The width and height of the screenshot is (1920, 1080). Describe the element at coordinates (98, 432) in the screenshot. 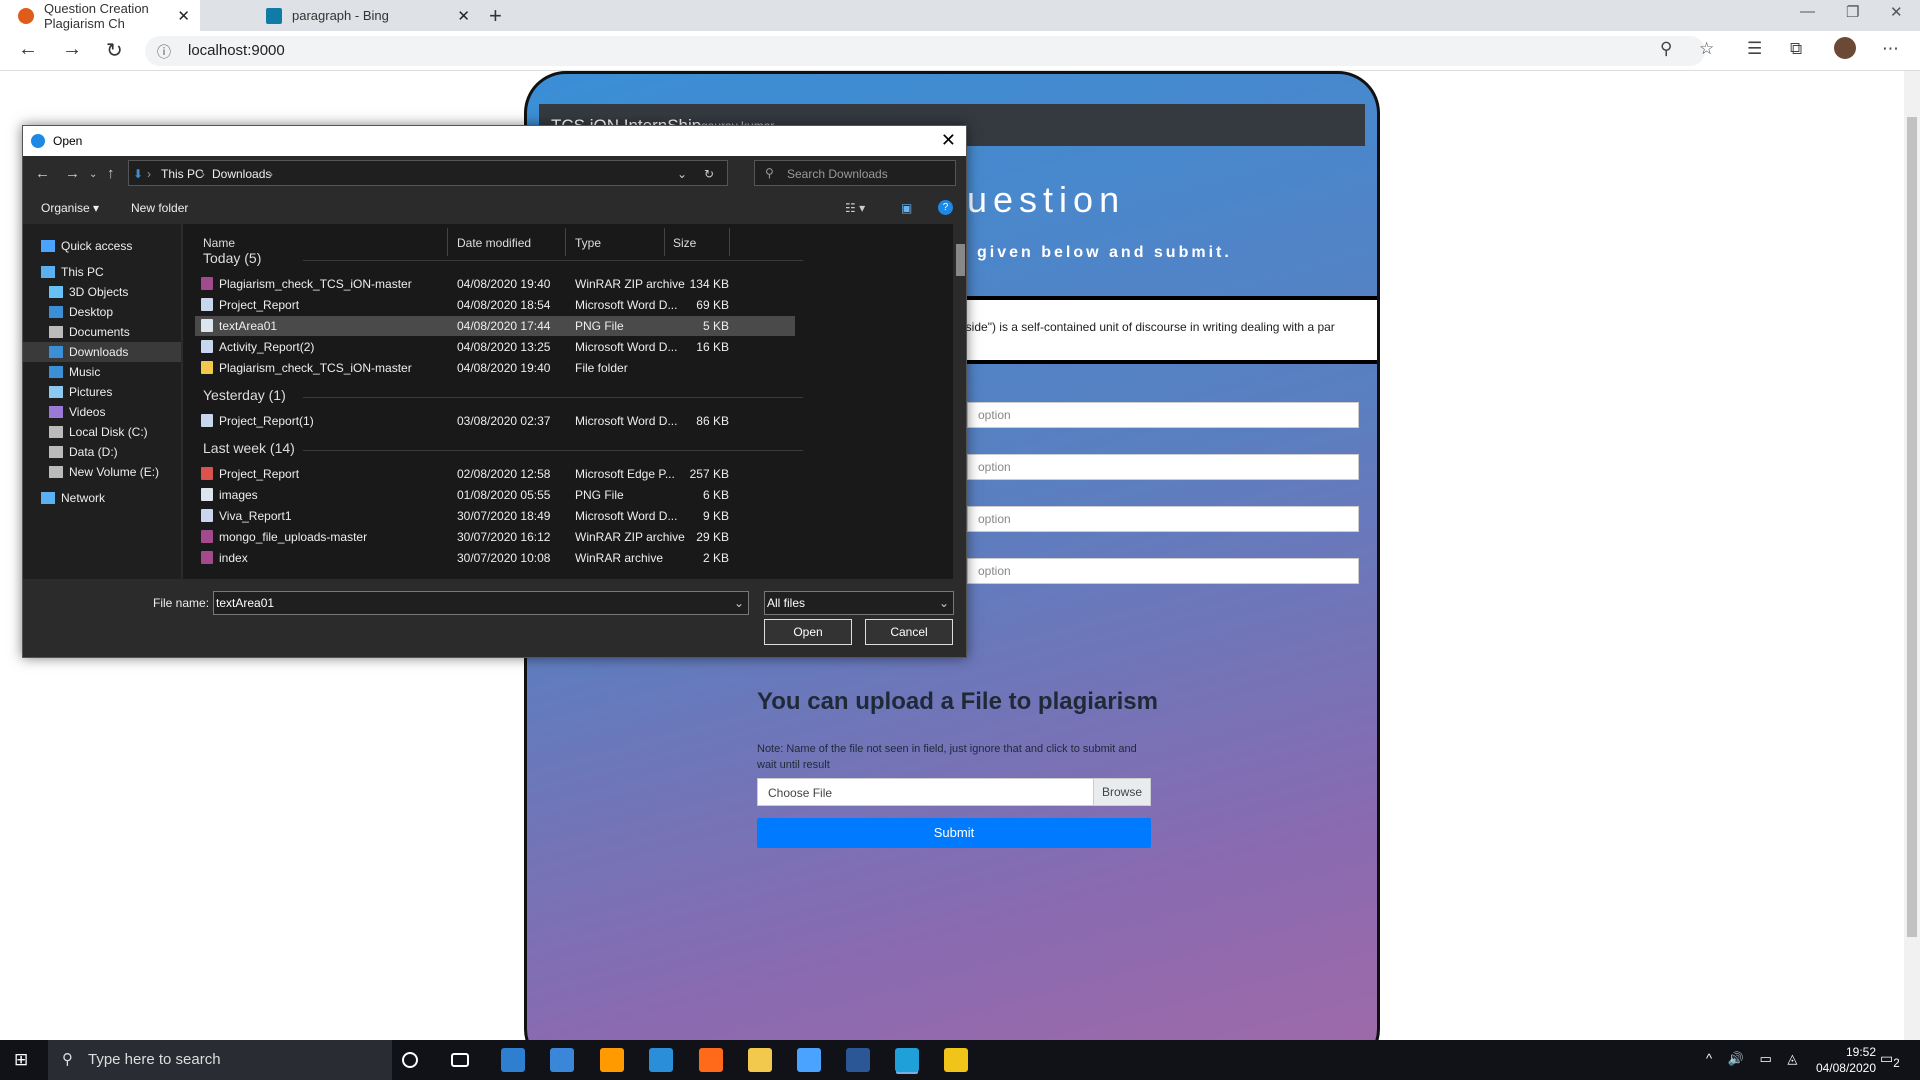

I see `sidebar-item-local-disk-c: Local Disk (C:)` at that location.